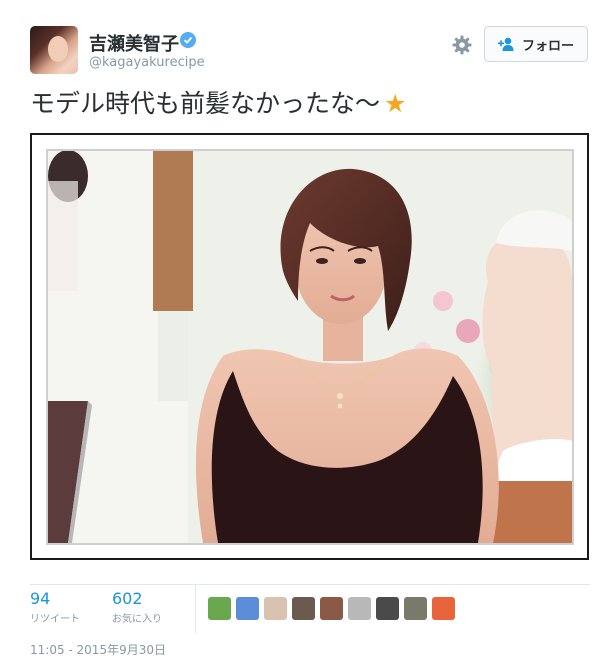 Image resolution: width=609 pixels, height=658 pixels. I want to click on stats-divider, so click(195, 609).